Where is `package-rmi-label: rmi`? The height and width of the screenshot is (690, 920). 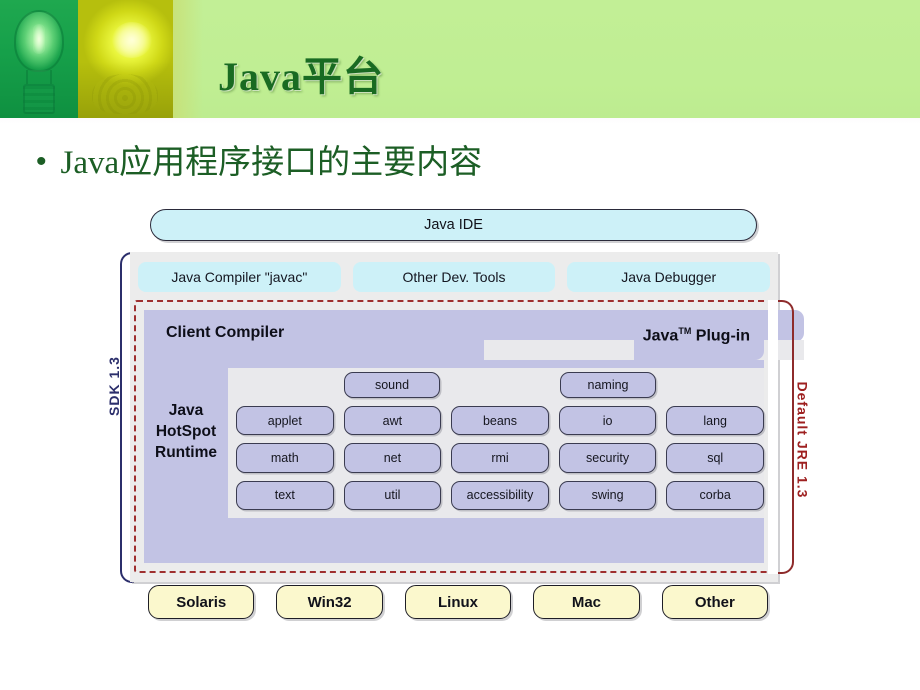 package-rmi-label: rmi is located at coordinates (500, 457).